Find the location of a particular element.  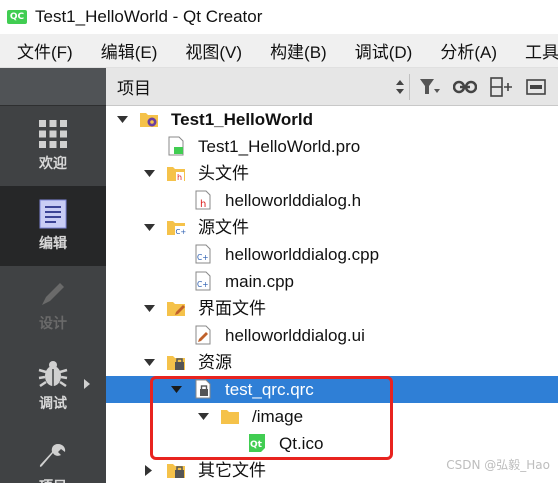

mode-debug-label: 调试 is located at coordinates (53, 403).